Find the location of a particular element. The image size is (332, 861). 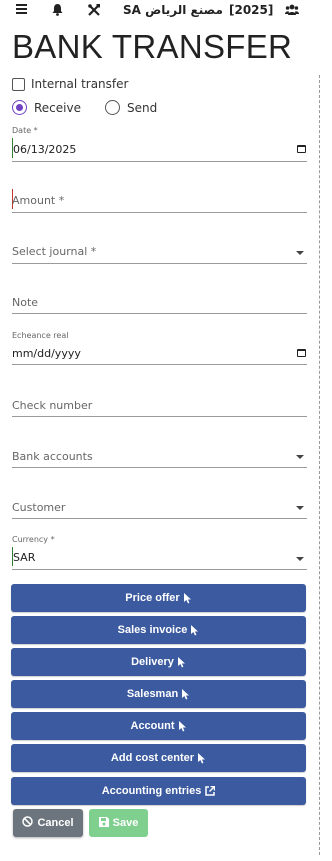

note-input: Note is located at coordinates (25, 302).